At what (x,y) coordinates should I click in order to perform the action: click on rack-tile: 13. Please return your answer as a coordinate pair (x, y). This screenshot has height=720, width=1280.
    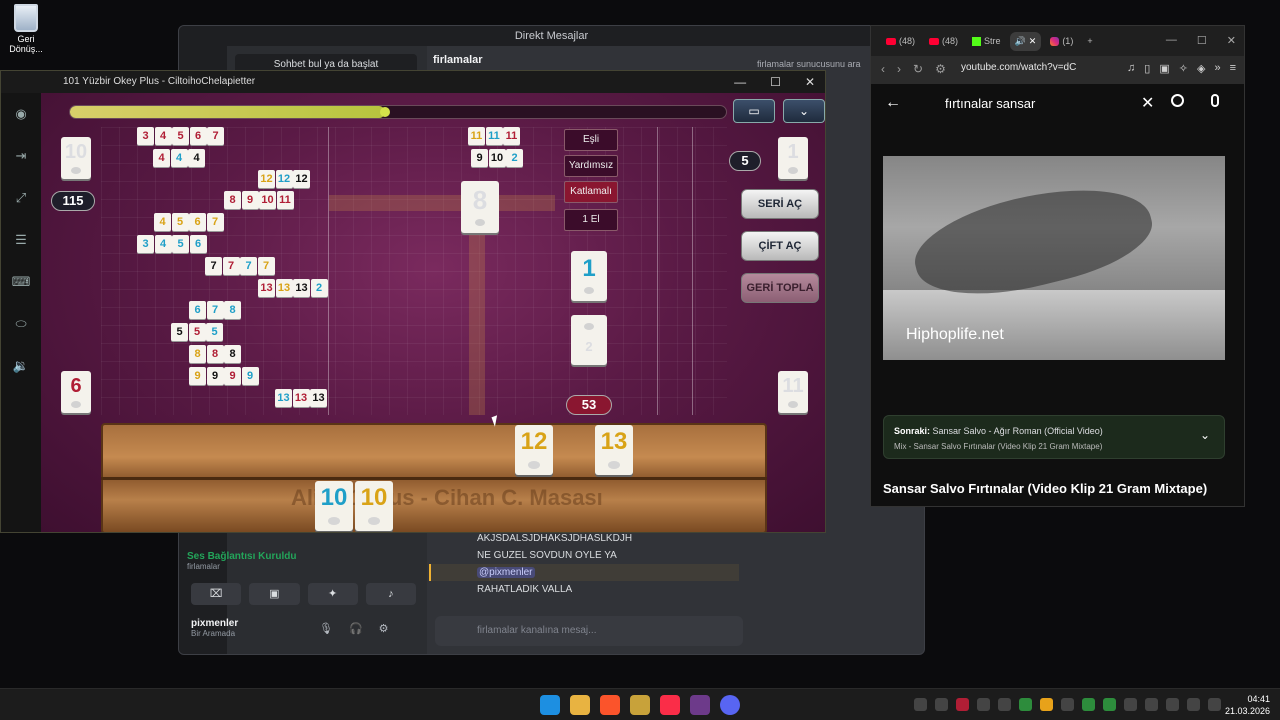
    Looking at the image, I should click on (614, 450).